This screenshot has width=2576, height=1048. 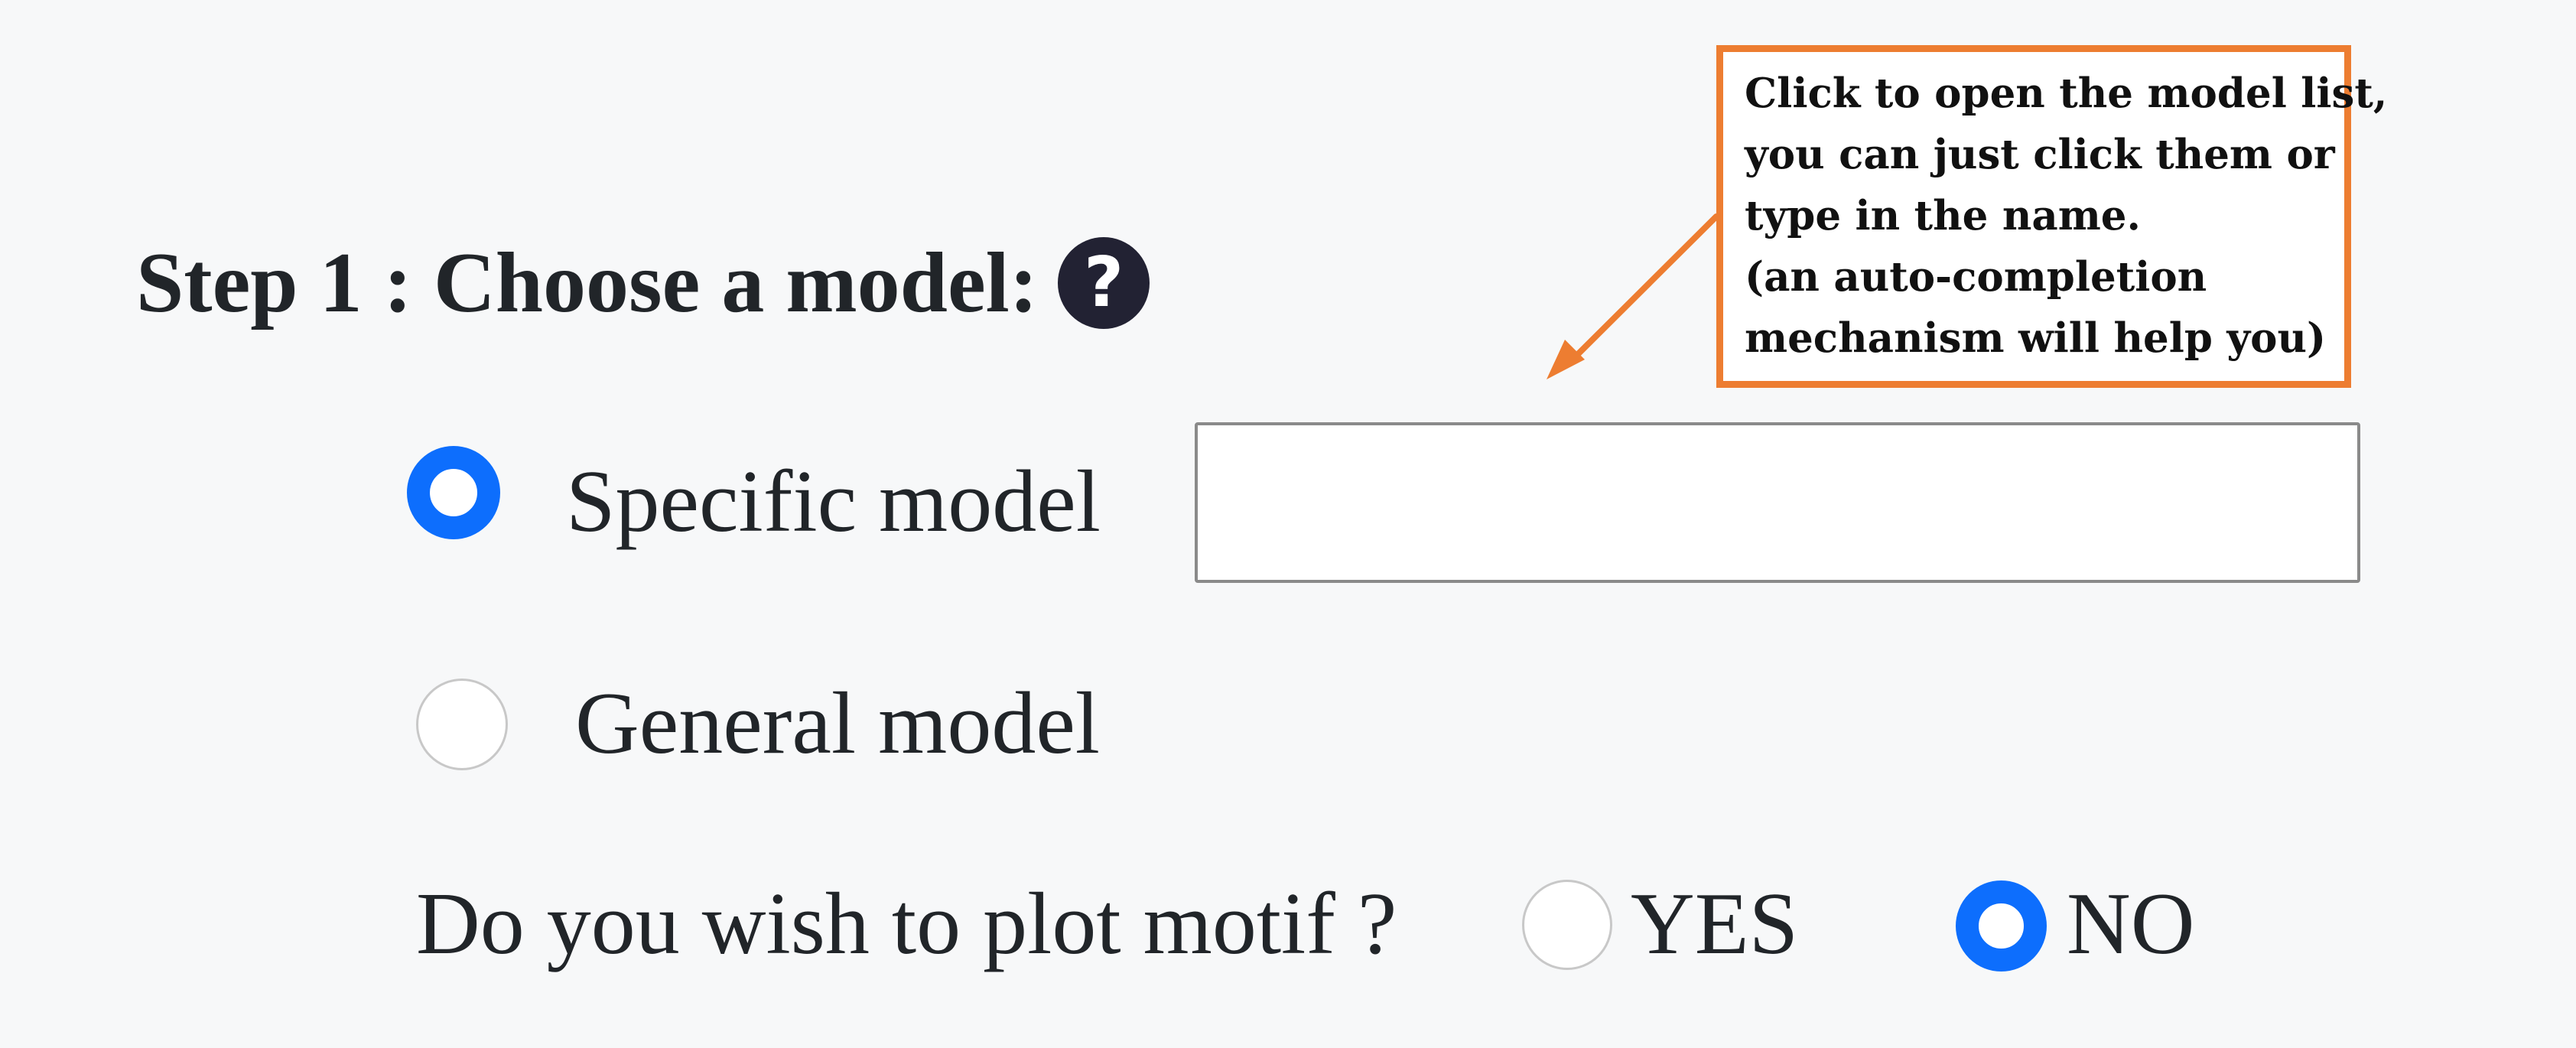 I want to click on plot-motif-yes-radio, so click(x=1567, y=925).